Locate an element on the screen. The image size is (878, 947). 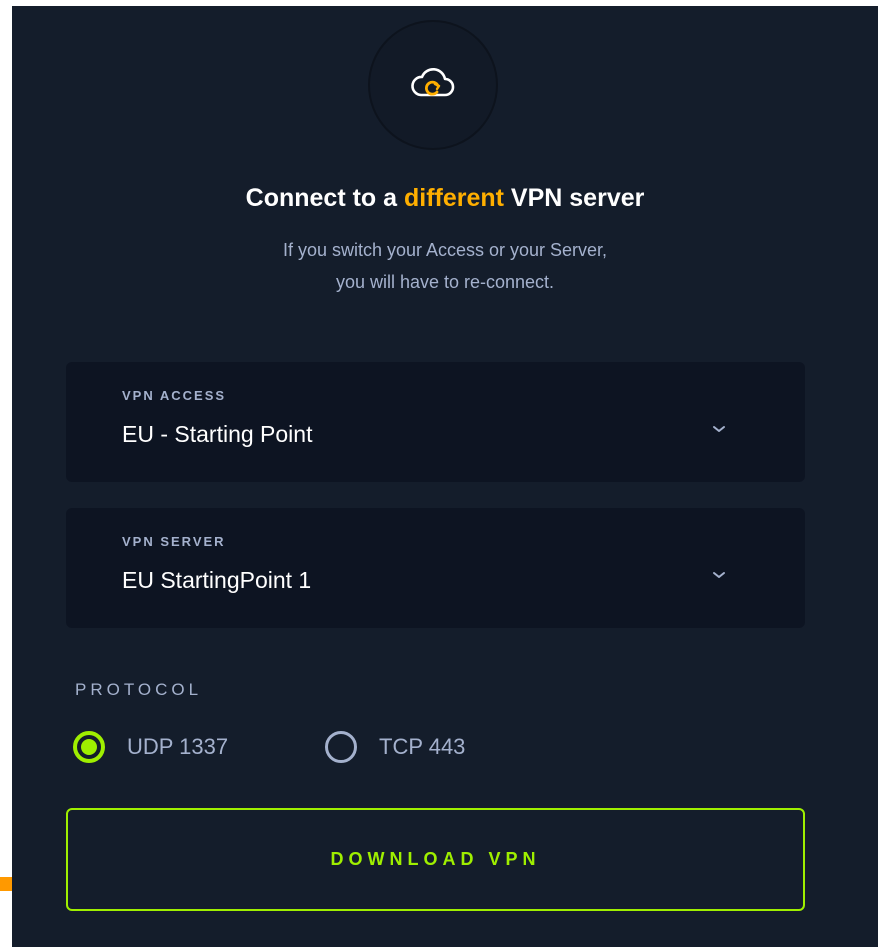
protocol-radio-udp: UDP 1337 is located at coordinates (150, 747).